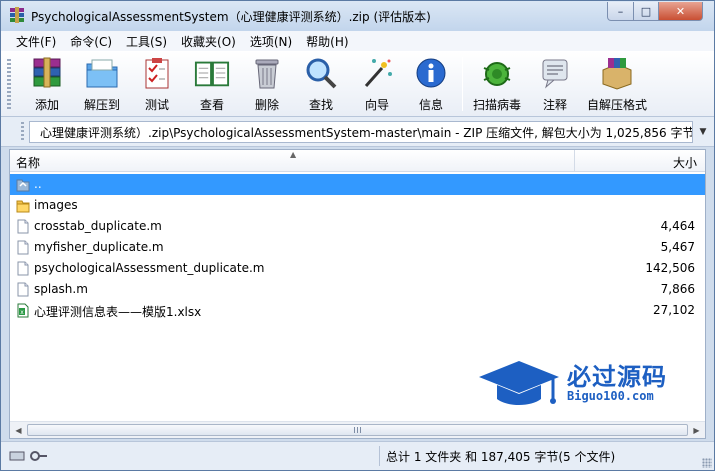 This screenshot has width=715, height=471. What do you see at coordinates (61, 289) in the screenshot?
I see `file-name: splash.m` at bounding box center [61, 289].